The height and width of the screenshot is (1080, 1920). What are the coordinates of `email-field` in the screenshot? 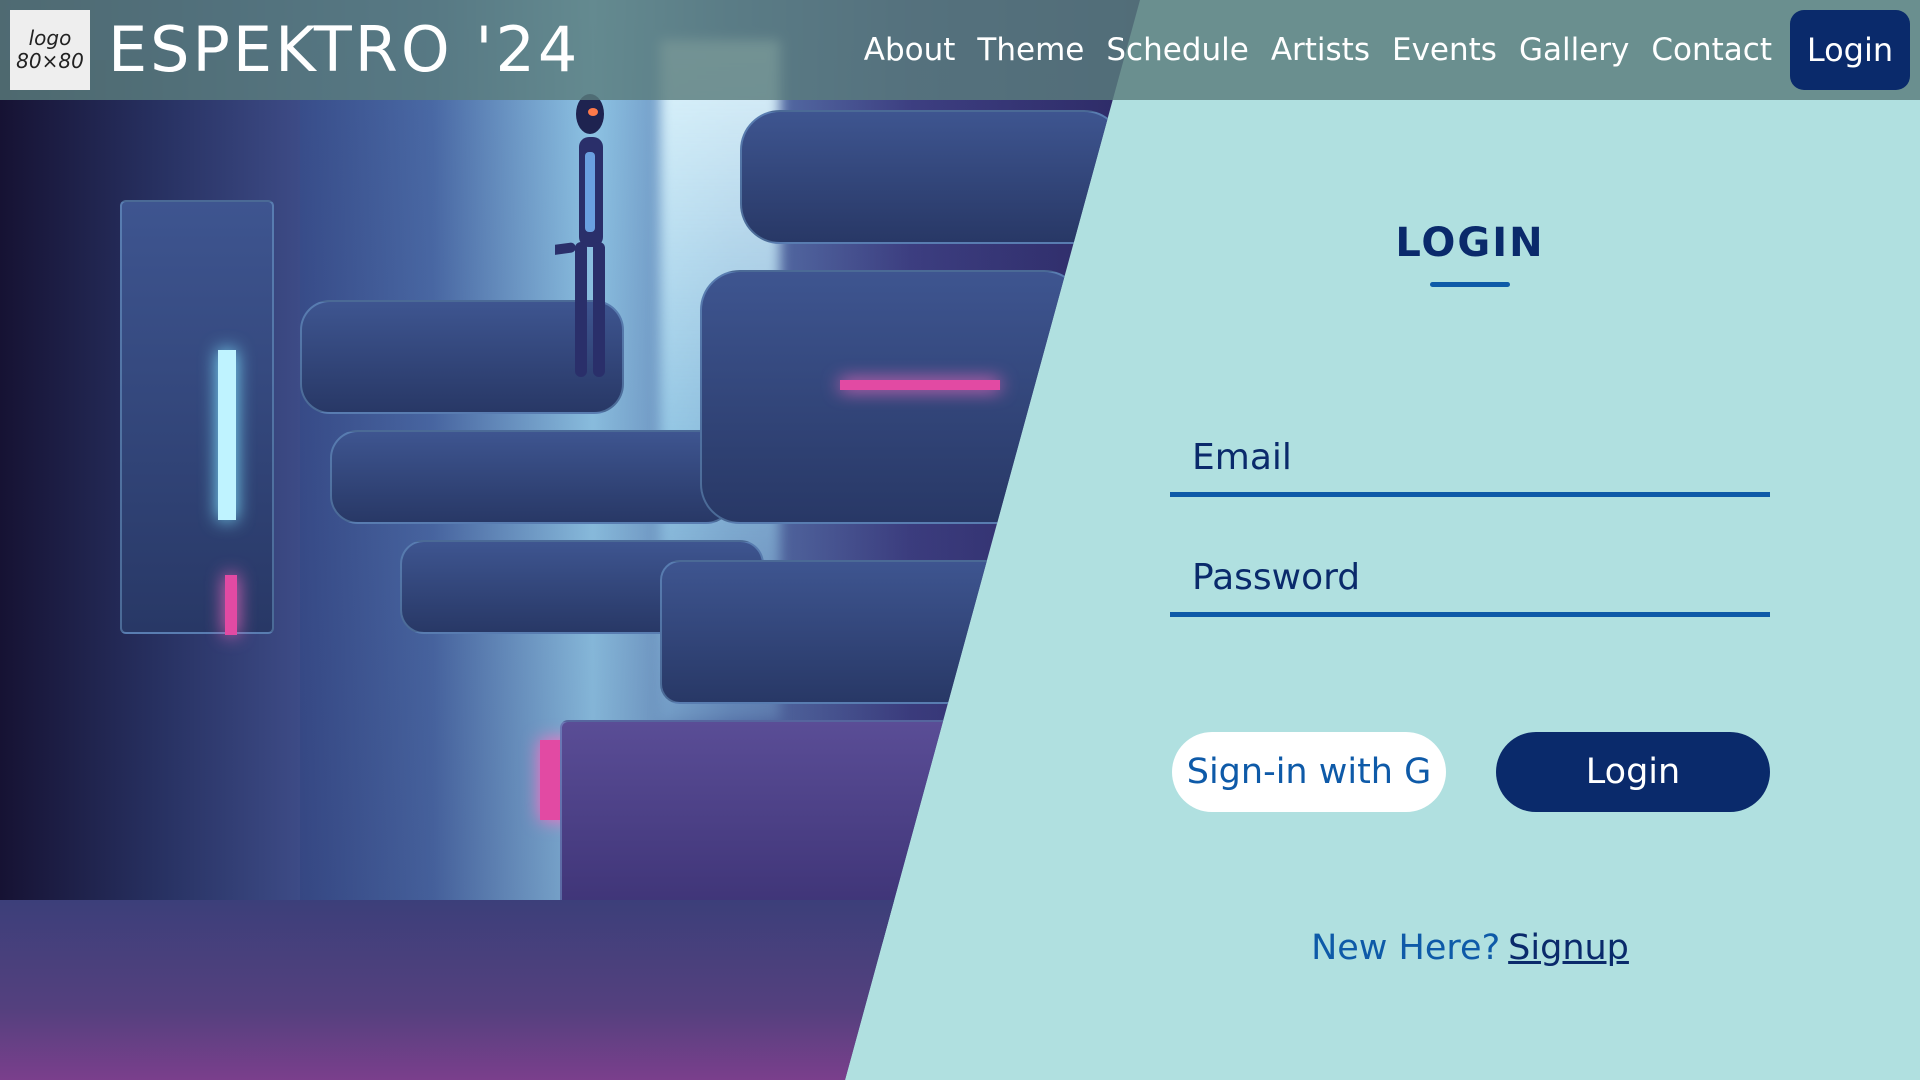 It's located at (1470, 459).